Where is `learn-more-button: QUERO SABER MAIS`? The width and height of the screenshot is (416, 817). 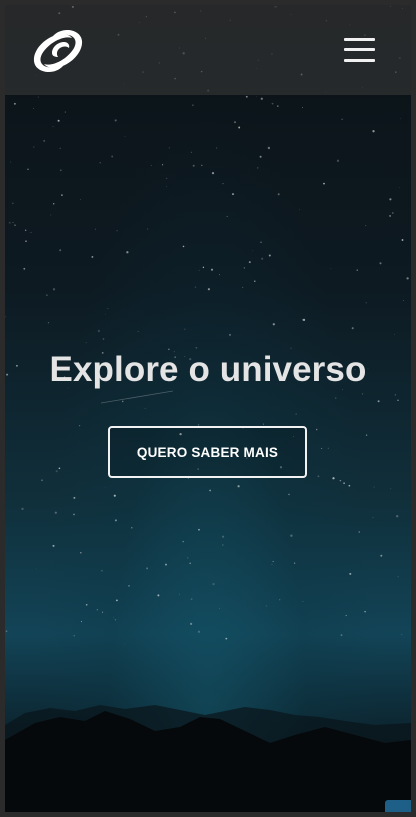 learn-more-button: QUERO SABER MAIS is located at coordinates (207, 452).